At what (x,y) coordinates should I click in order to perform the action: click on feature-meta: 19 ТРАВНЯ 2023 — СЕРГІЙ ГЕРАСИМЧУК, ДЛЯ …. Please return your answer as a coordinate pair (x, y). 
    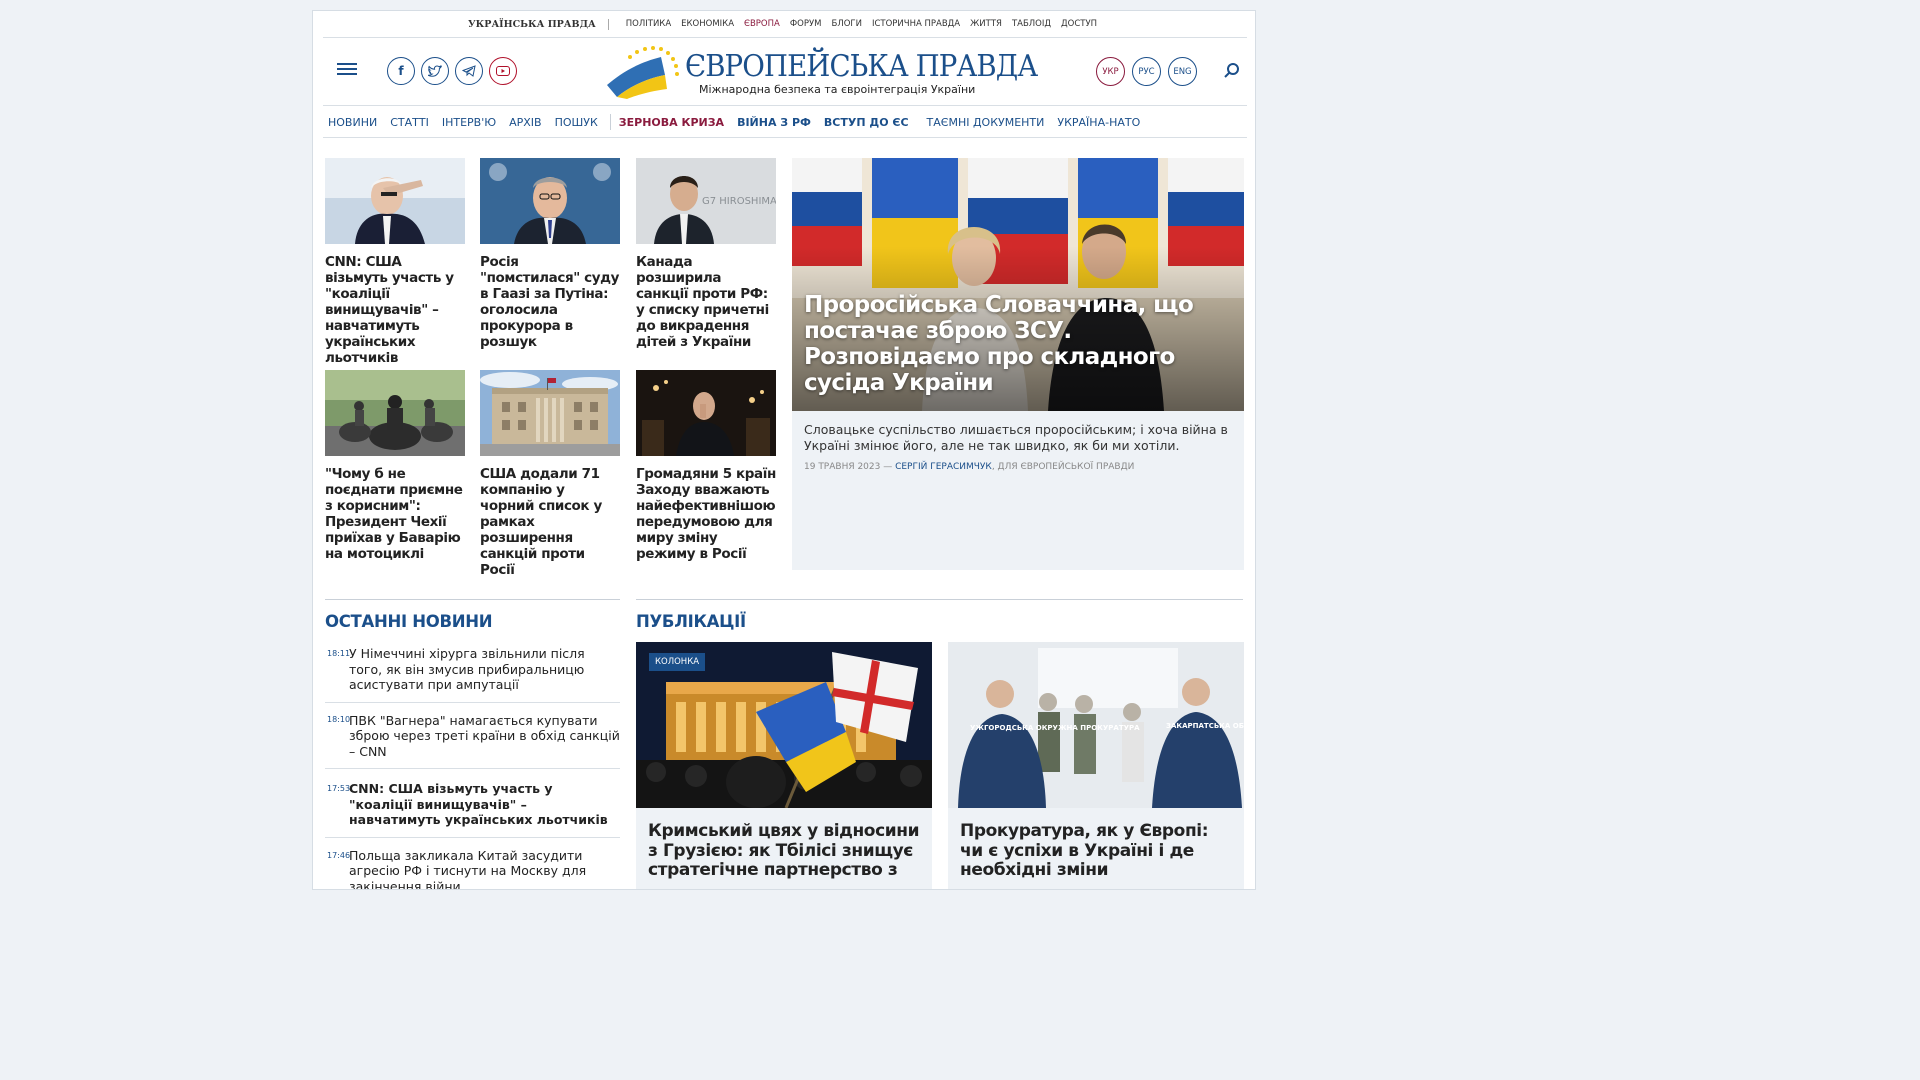
    Looking at the image, I should click on (969, 467).